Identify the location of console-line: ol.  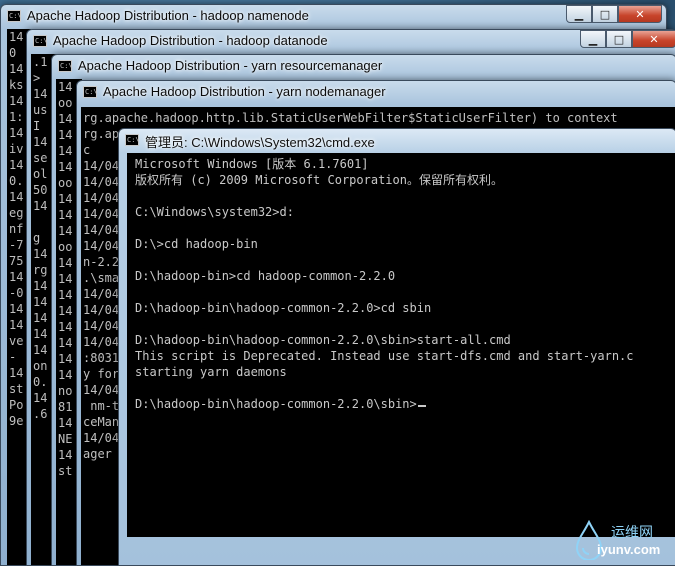
(40, 174).